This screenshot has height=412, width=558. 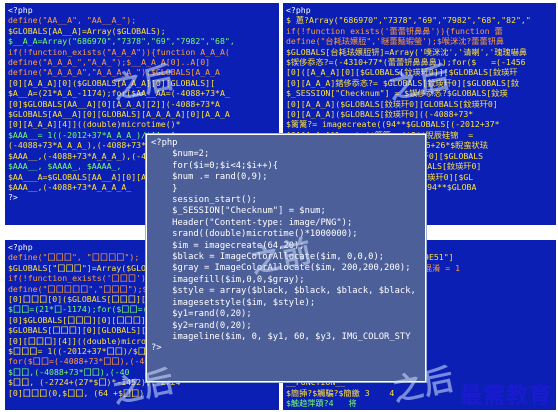 What do you see at coordinates (394, 30) in the screenshot?
I see `code-line: if(!function exists('蕾蕾钘鼻鼻')){function 蕾` at bounding box center [394, 30].